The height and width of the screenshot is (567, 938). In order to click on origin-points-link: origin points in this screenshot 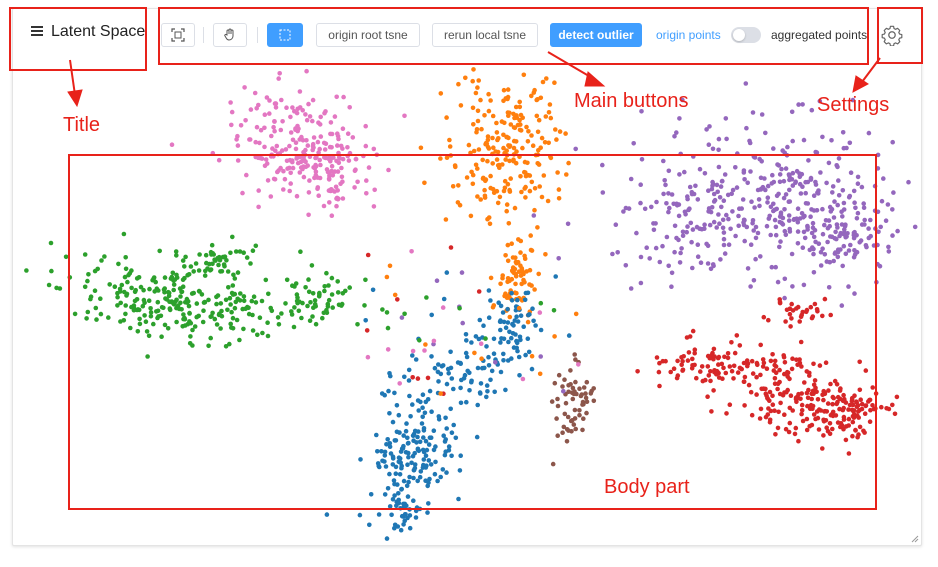, I will do `click(688, 35)`.